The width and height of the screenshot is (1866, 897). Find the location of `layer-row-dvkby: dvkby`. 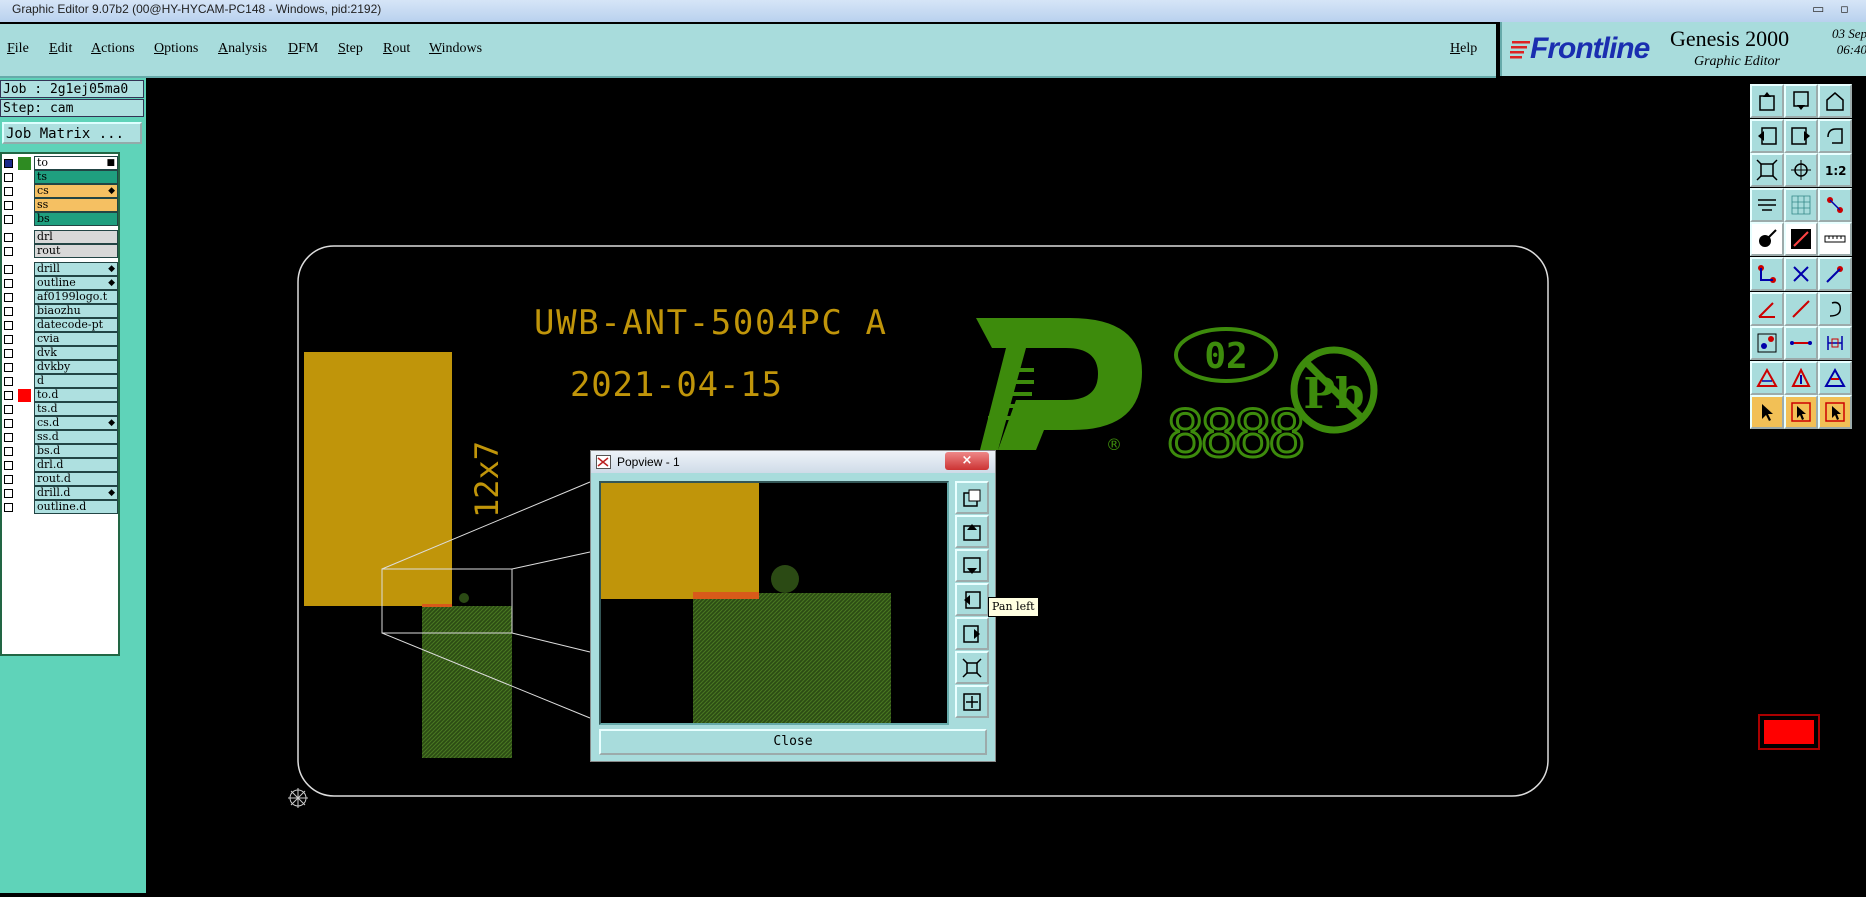

layer-row-dvkby: dvkby is located at coordinates (60, 367).